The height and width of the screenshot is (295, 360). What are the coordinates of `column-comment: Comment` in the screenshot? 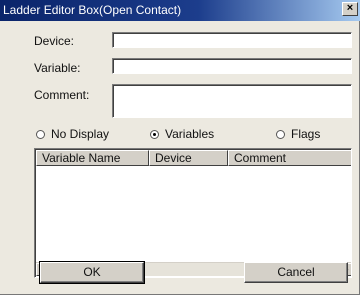 It's located at (289, 158).